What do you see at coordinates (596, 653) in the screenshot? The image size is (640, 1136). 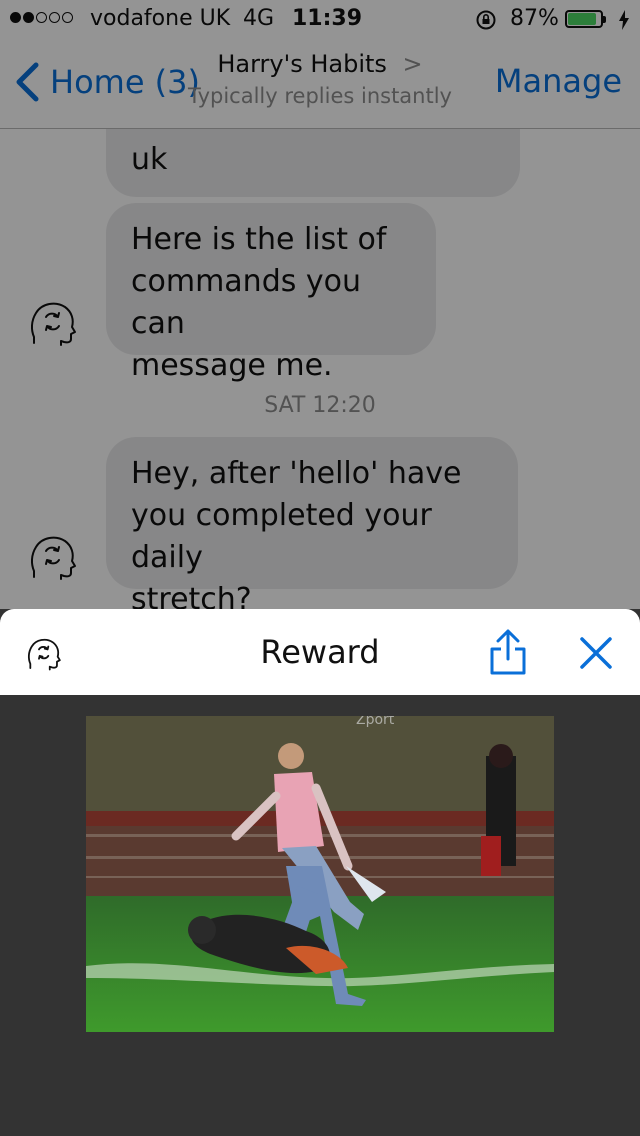 I see `close-icon` at bounding box center [596, 653].